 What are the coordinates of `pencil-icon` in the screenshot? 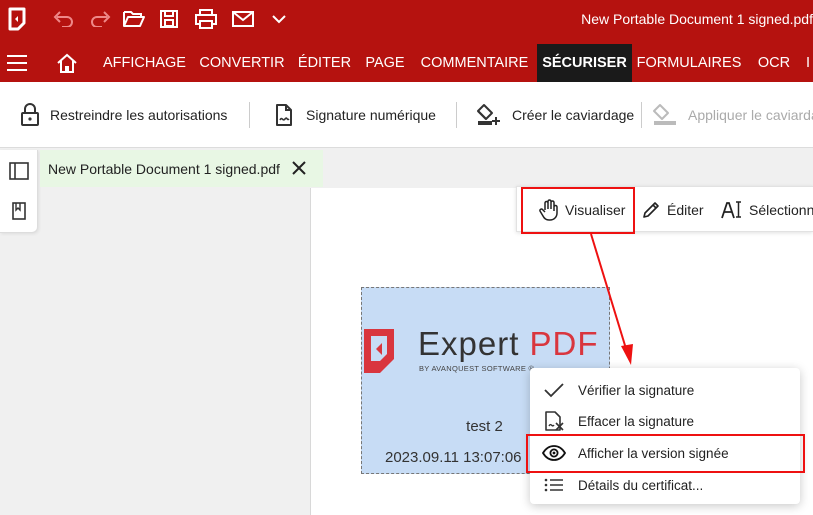 It's located at (651, 210).